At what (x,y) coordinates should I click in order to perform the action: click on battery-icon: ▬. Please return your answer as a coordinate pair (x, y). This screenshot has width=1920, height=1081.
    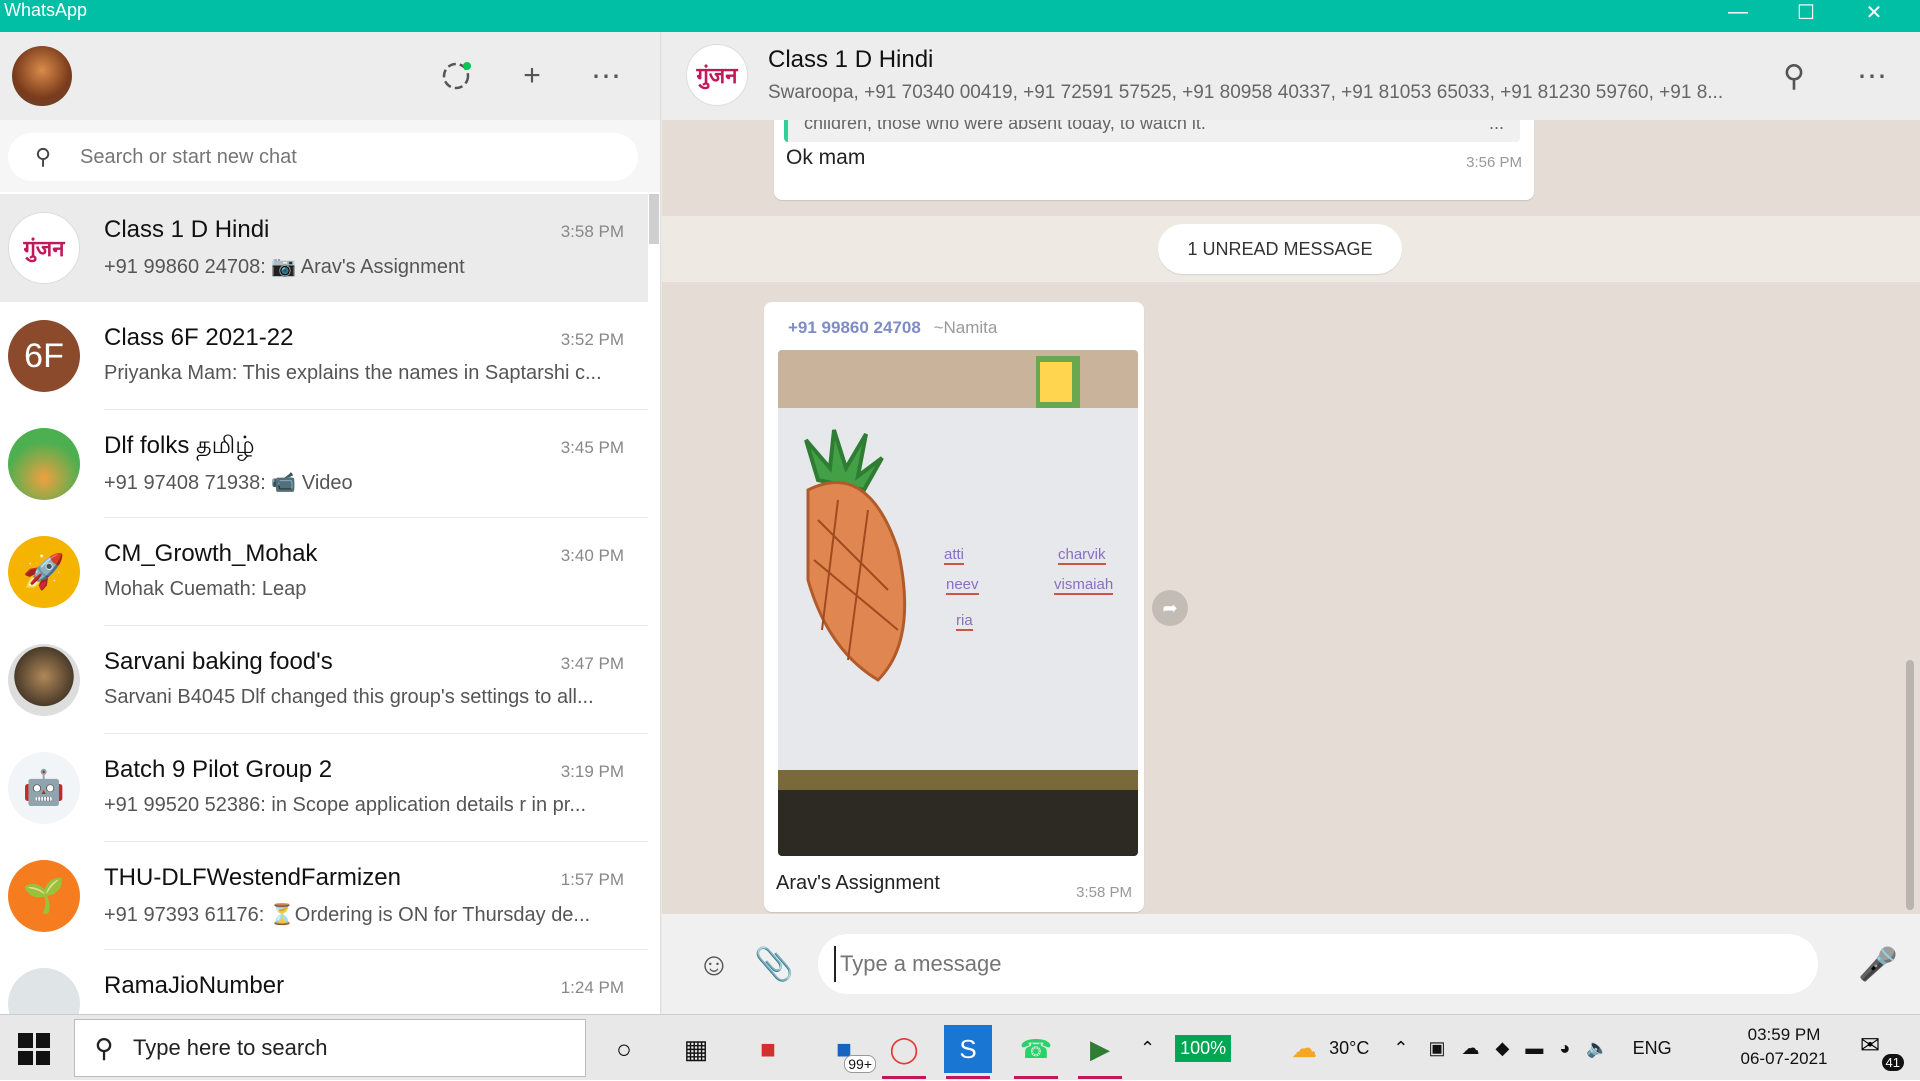
    Looking at the image, I should click on (1534, 1048).